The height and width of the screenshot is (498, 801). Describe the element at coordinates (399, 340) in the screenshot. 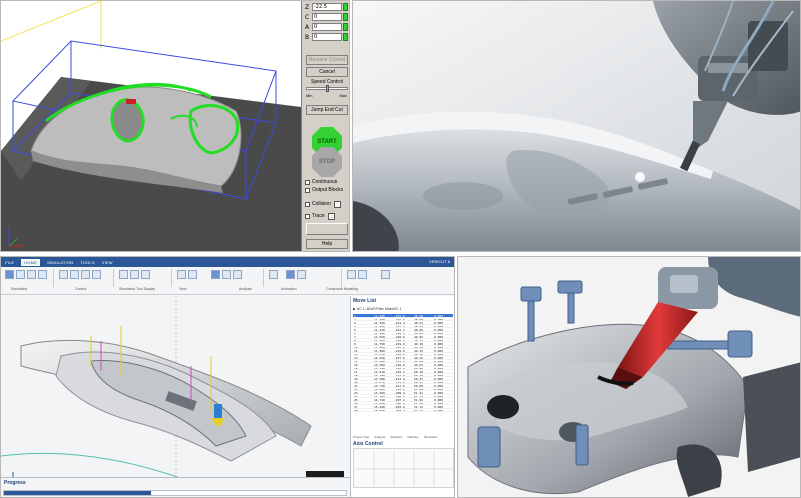

I see `table-cell: -220.3` at that location.